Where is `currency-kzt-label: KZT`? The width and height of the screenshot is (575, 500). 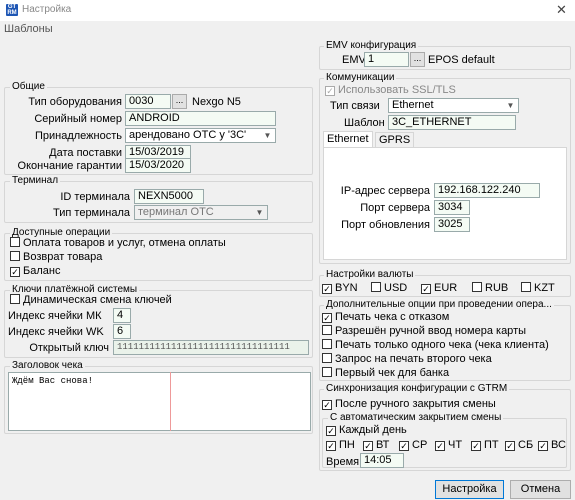
currency-kzt-label: KZT is located at coordinates (544, 288).